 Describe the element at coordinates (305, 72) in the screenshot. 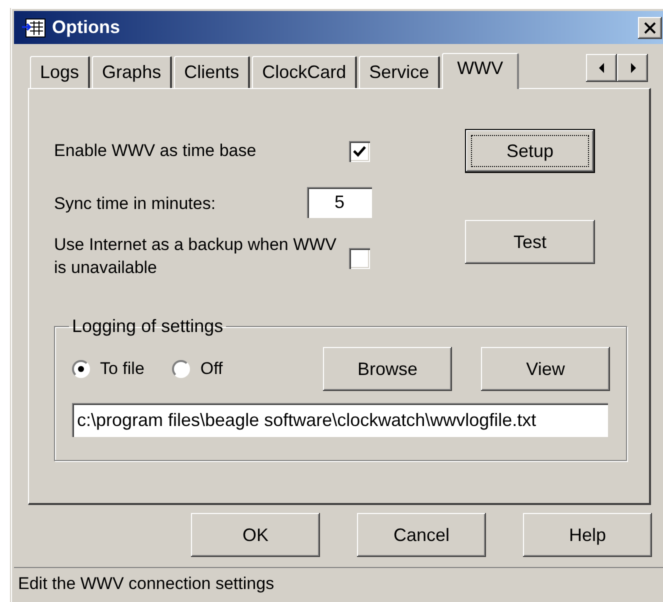

I see `tab: ClockCard` at that location.